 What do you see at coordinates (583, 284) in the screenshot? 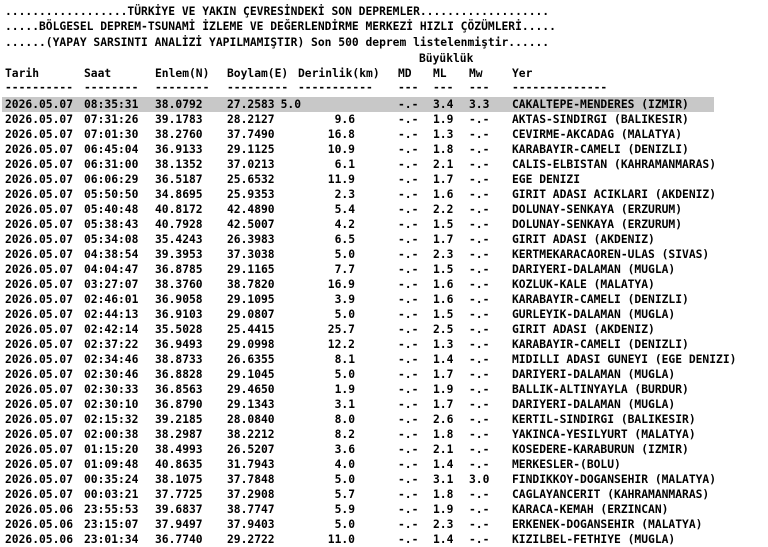
I see `cell-place: KOZLUK-KALE (MALATYA)` at bounding box center [583, 284].